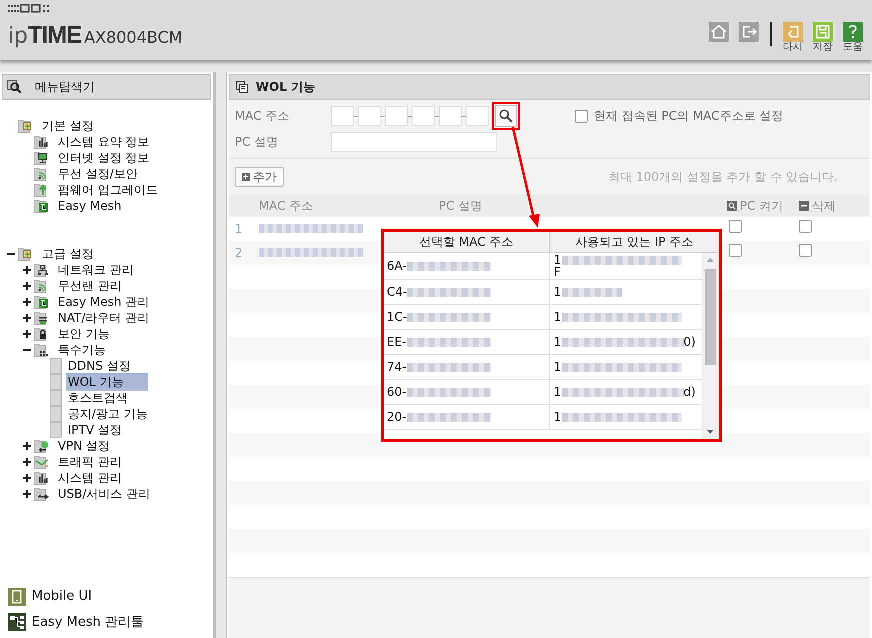  I want to click on menu-item: USB/서비스 관리, so click(104, 494).